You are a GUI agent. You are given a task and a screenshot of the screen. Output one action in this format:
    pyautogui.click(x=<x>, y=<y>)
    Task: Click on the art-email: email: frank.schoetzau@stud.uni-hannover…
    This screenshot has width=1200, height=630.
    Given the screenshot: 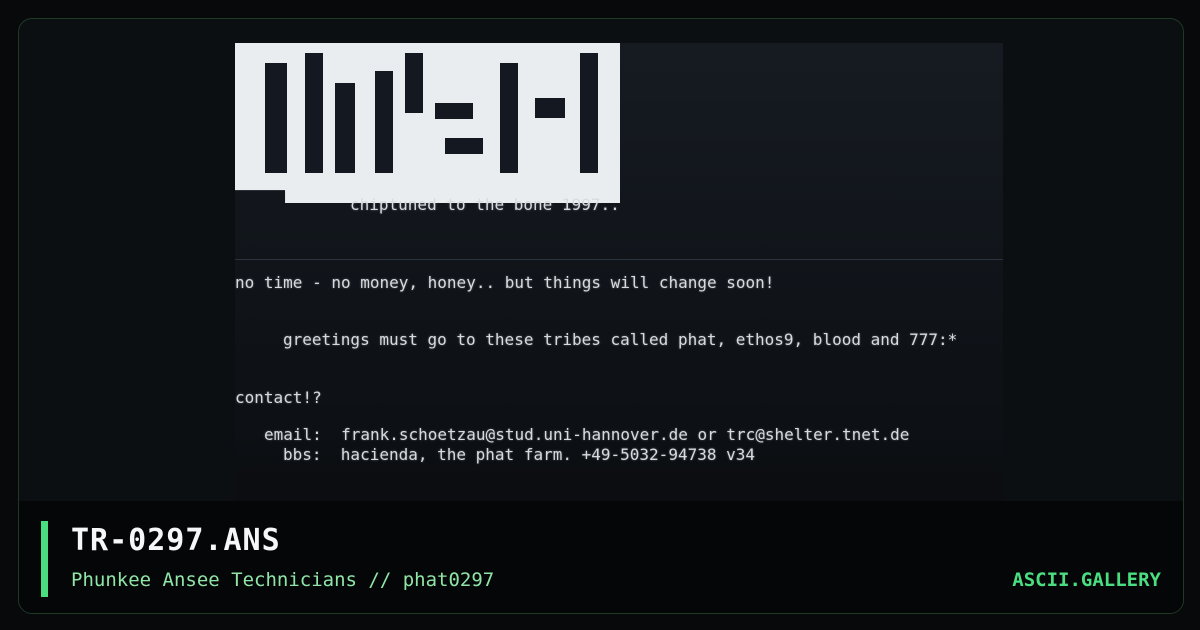 What is the action you would take?
    pyautogui.click(x=587, y=434)
    